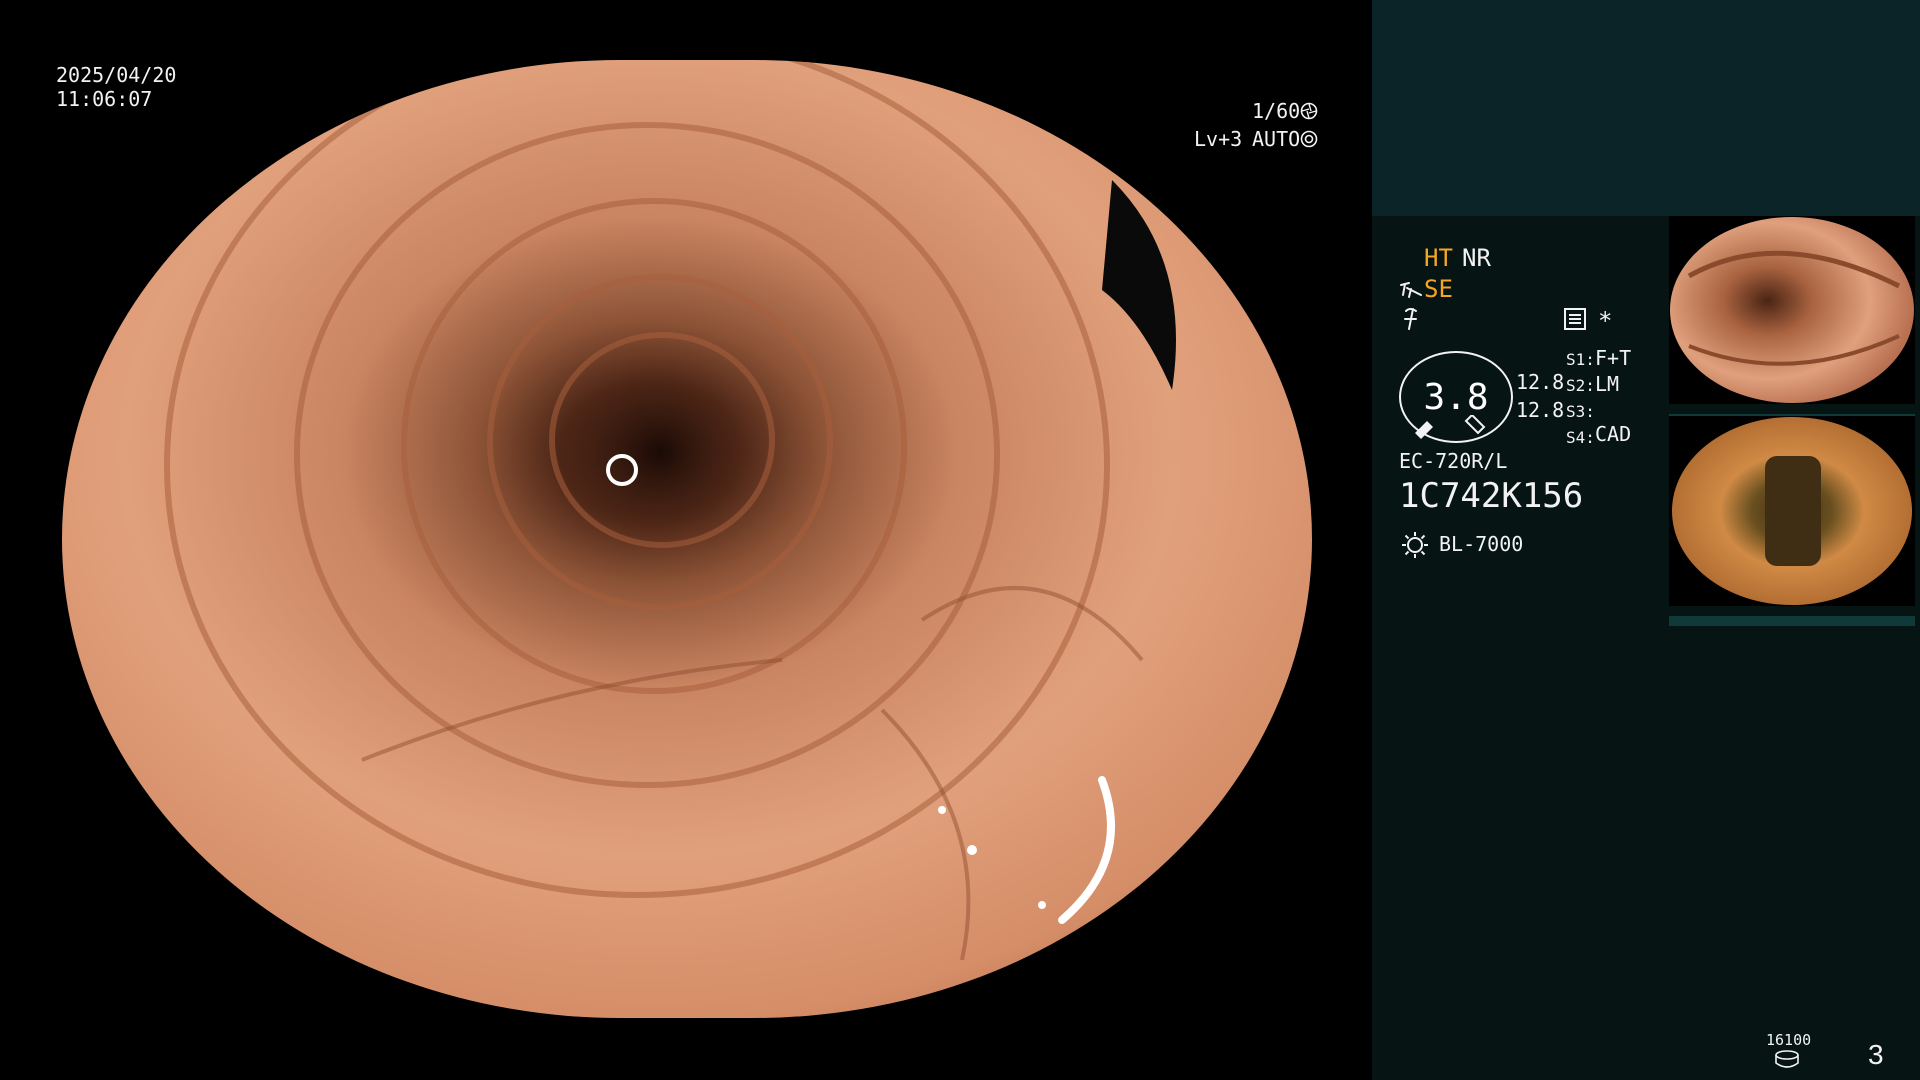 The height and width of the screenshot is (1080, 1920). I want to click on record-counter: 16100, so click(1789, 1040).